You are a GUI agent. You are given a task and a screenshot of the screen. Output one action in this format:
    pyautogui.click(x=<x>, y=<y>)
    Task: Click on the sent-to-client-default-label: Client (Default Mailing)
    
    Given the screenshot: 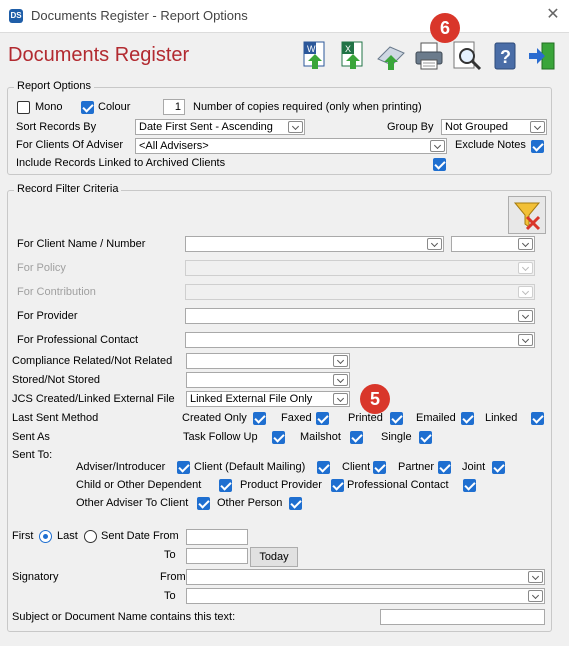 What is the action you would take?
    pyautogui.click(x=250, y=467)
    